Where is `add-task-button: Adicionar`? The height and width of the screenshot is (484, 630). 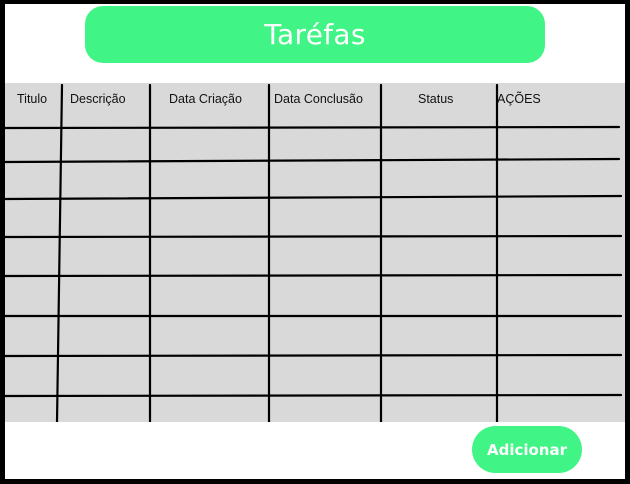 add-task-button: Adicionar is located at coordinates (527, 449).